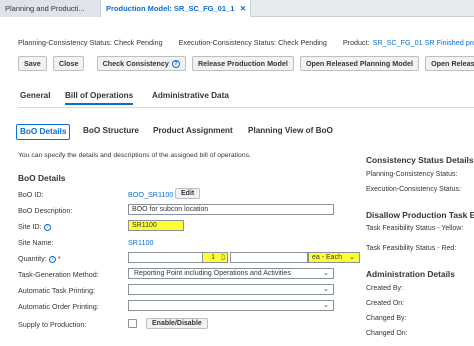 The width and height of the screenshot is (474, 346). Describe the element at coordinates (223, 257) in the screenshot. I see `calendar-icon: ▯` at that location.